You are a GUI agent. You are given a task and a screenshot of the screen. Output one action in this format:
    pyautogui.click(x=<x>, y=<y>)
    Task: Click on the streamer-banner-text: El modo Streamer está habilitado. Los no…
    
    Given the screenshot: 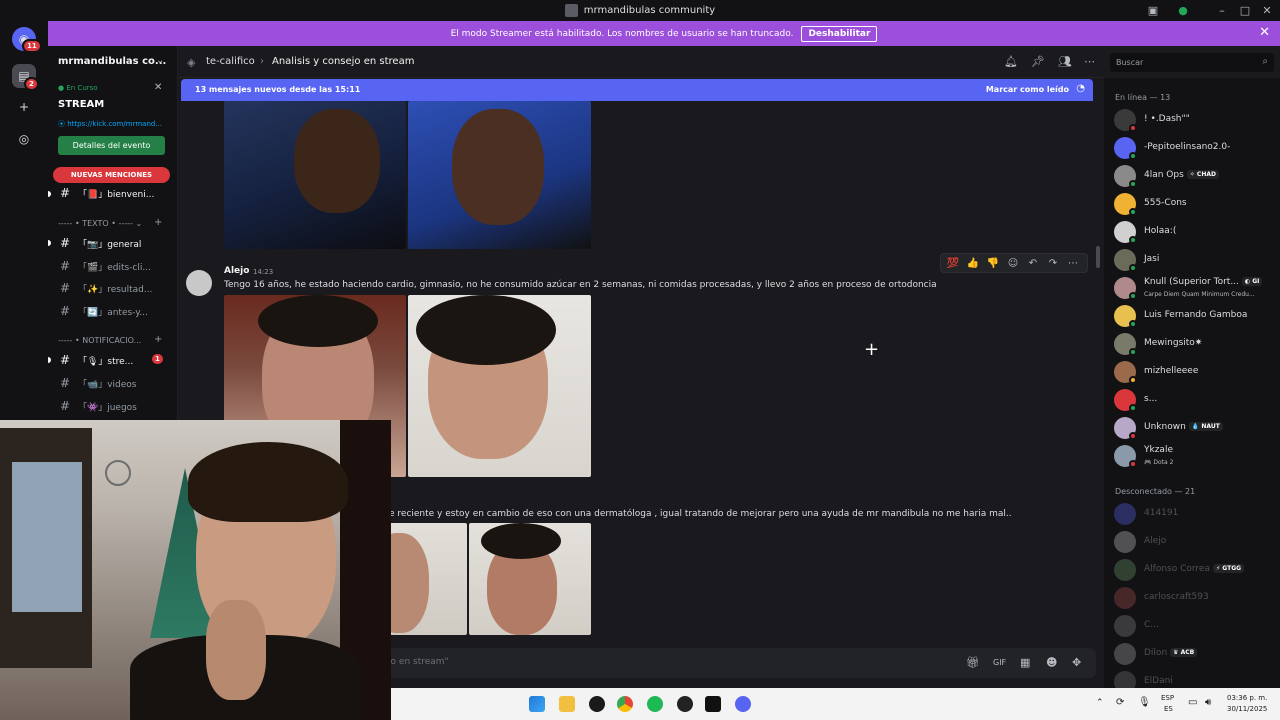 What is the action you would take?
    pyautogui.click(x=622, y=33)
    